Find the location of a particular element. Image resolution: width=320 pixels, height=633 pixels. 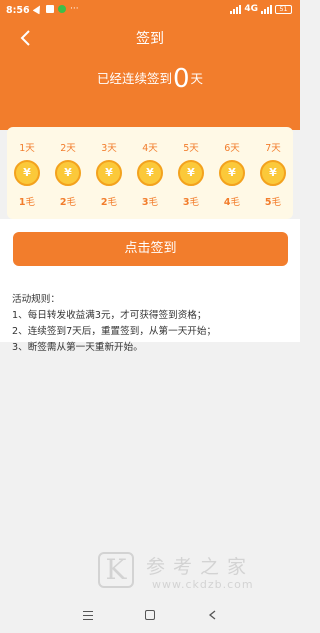

streak-suffix: 天 is located at coordinates (197, 78).